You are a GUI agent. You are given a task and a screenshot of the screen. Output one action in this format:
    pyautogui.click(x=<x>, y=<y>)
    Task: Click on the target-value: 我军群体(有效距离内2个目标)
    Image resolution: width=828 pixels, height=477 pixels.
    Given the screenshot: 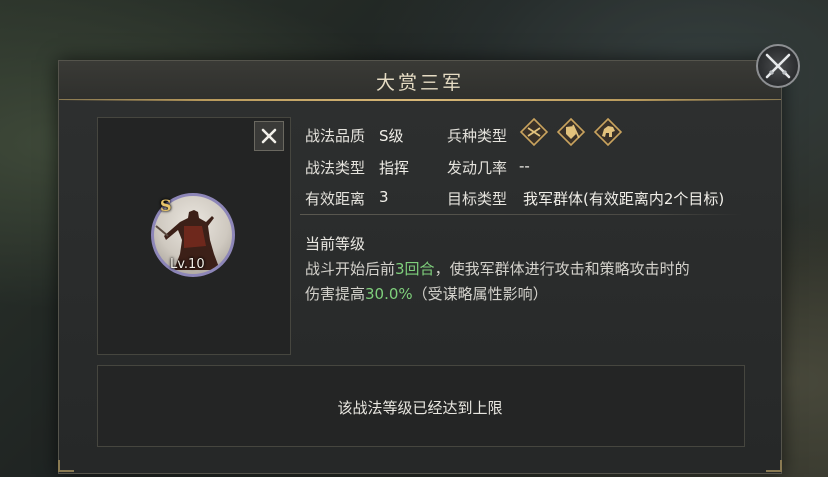 What is the action you would take?
    pyautogui.click(x=624, y=199)
    